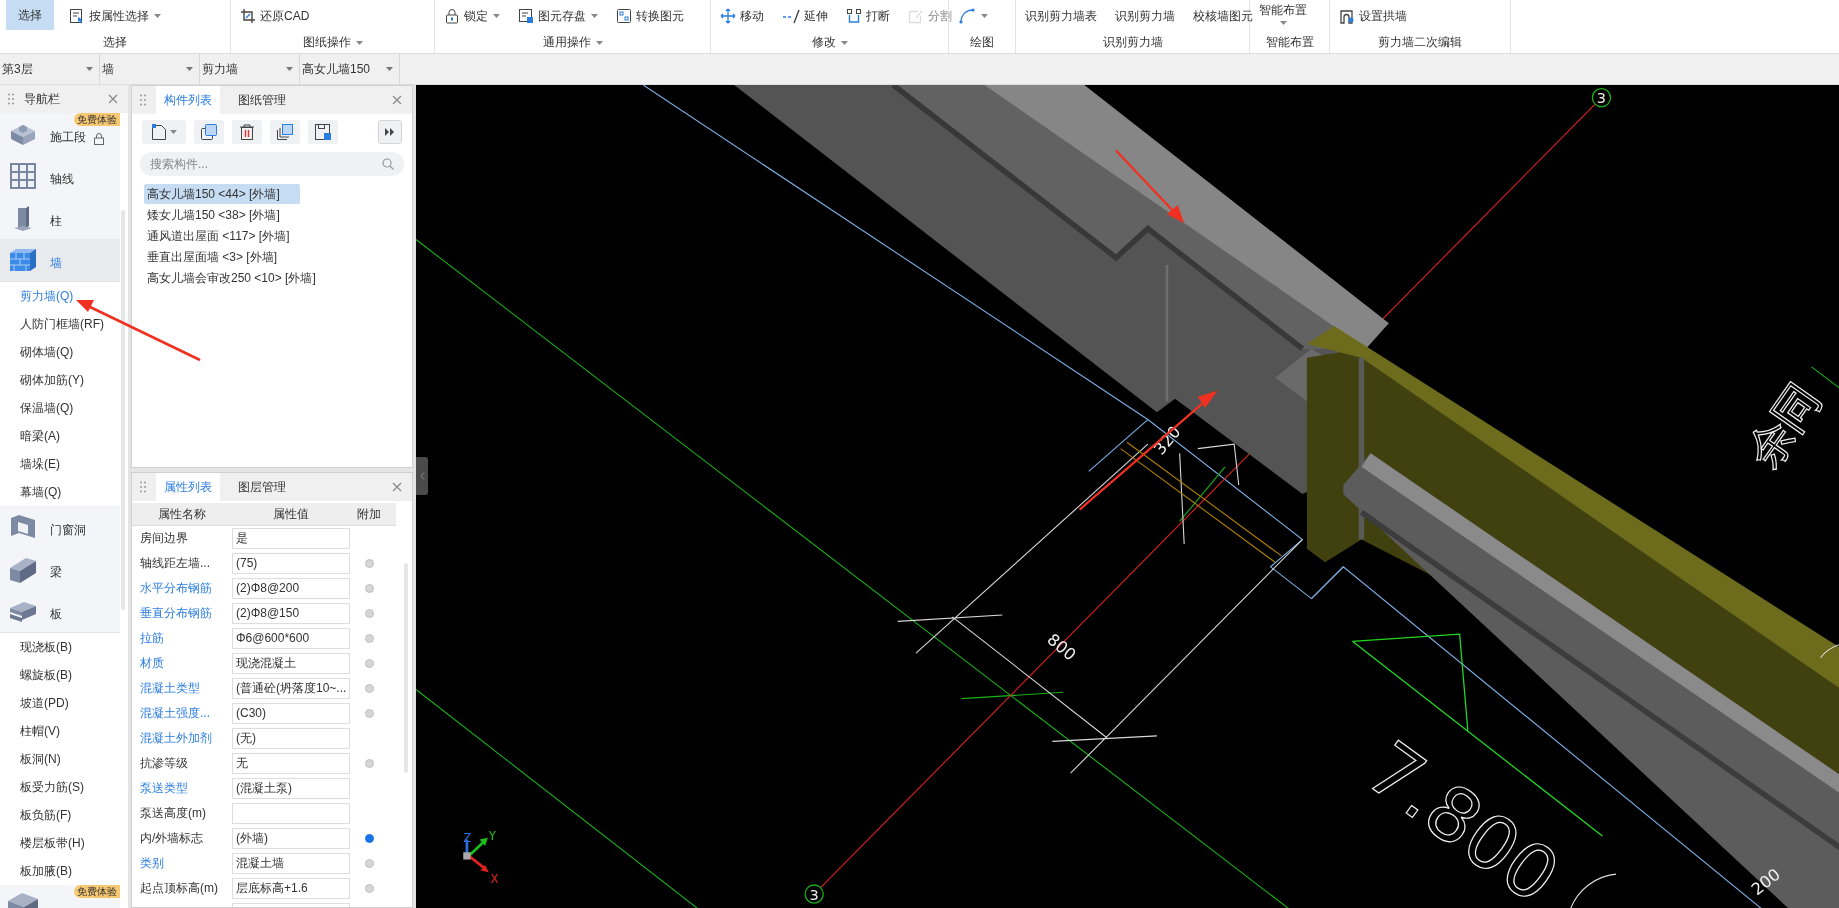  What do you see at coordinates (60, 787) in the screenshot?
I see `nav-item: 板受力筋(S)` at bounding box center [60, 787].